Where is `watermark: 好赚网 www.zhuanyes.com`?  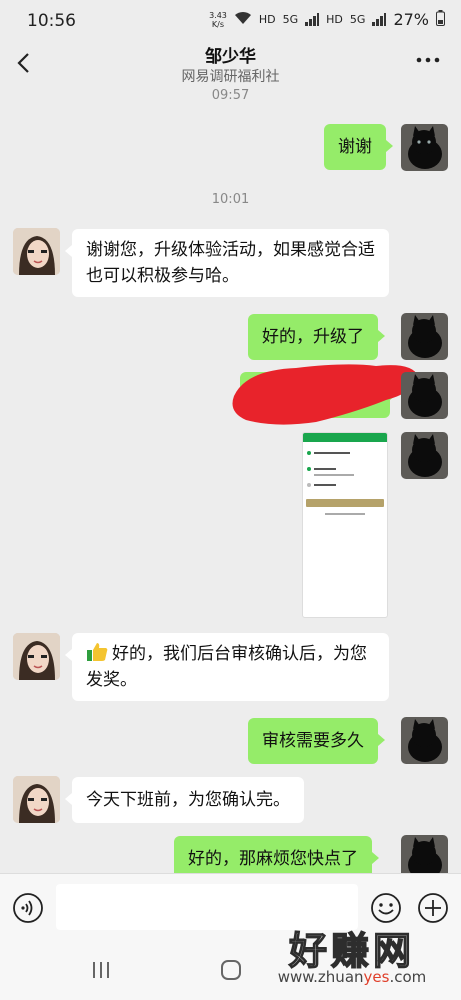 watermark: 好赚网 www.zhuanyes.com is located at coordinates (352, 956).